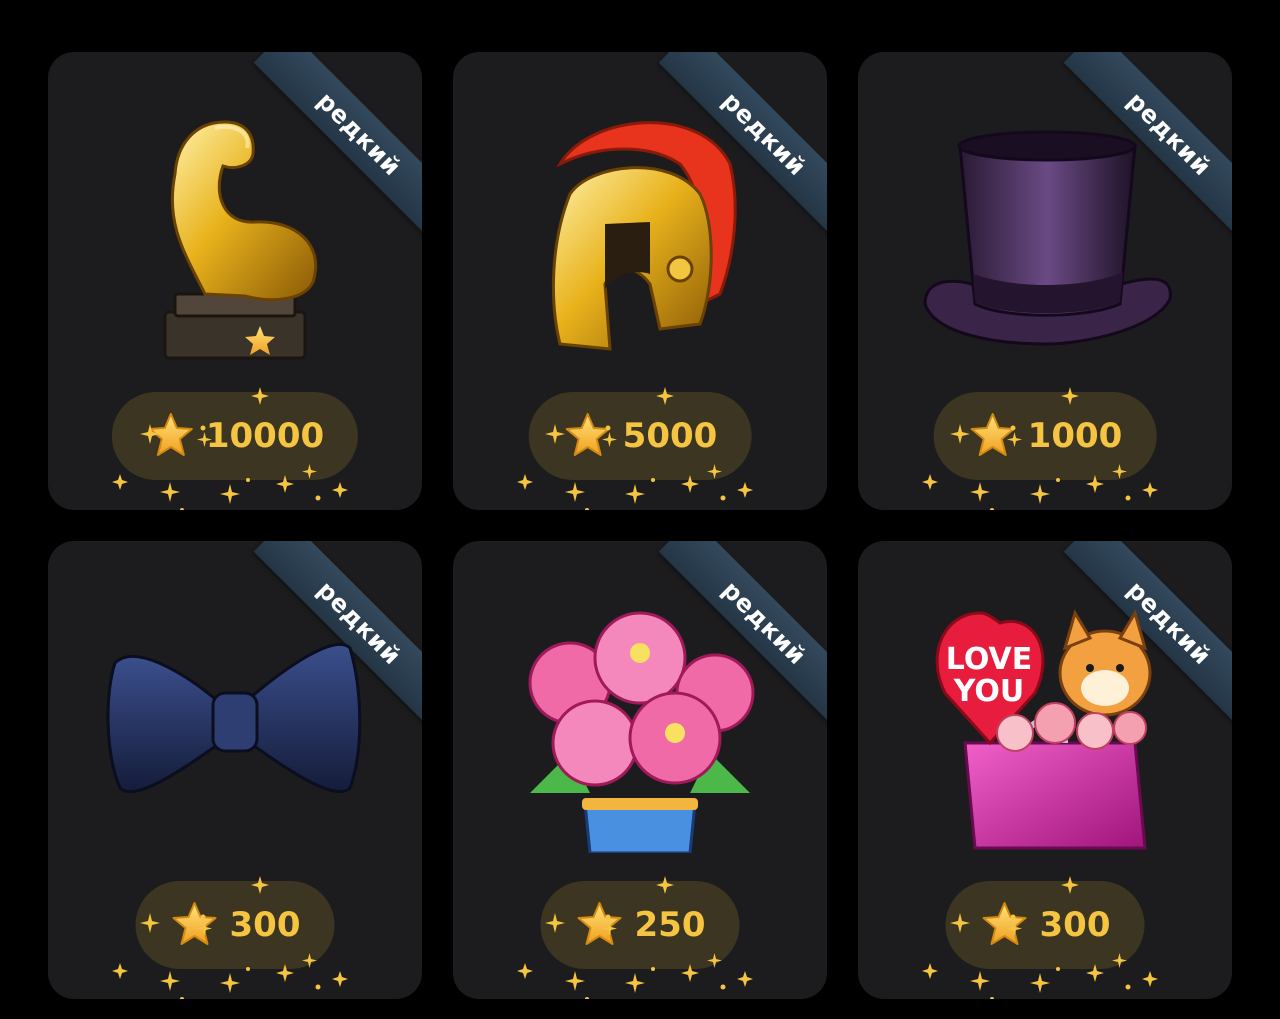 The height and width of the screenshot is (1019, 1280). What do you see at coordinates (670, 925) in the screenshot?
I see `price-amount: 250` at bounding box center [670, 925].